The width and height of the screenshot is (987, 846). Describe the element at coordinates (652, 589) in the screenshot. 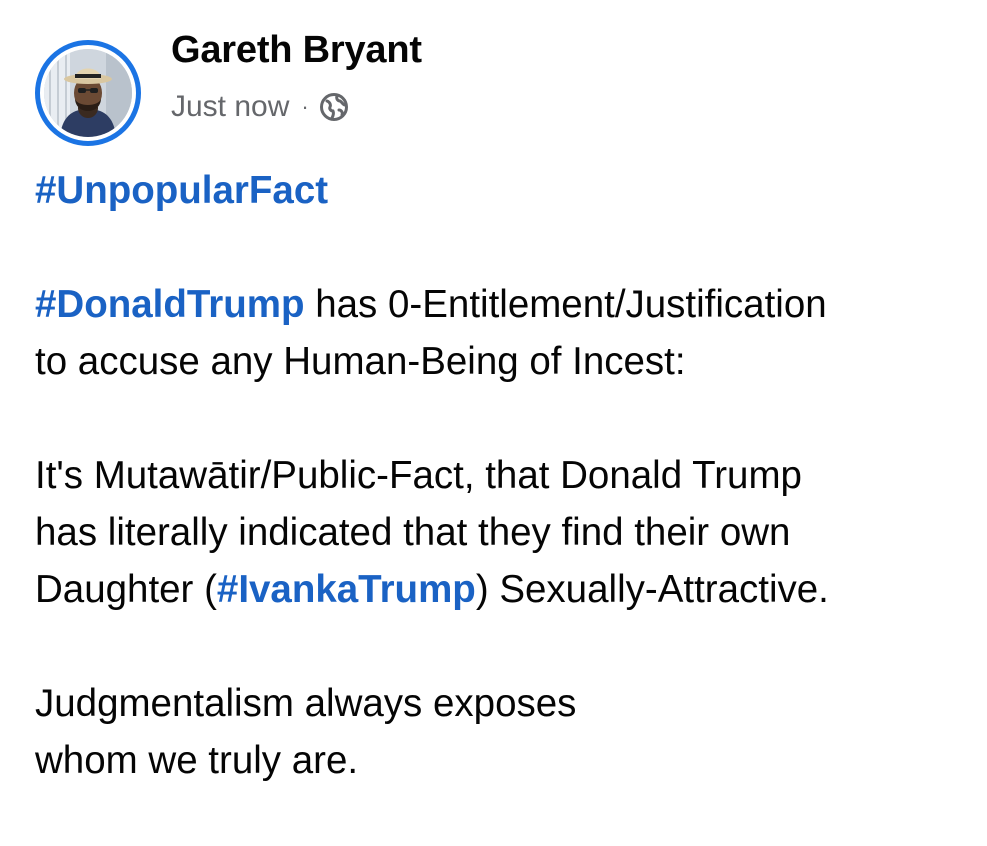

I see `paragraph-3-line-3-after: ) Sexually-Attractive.` at that location.